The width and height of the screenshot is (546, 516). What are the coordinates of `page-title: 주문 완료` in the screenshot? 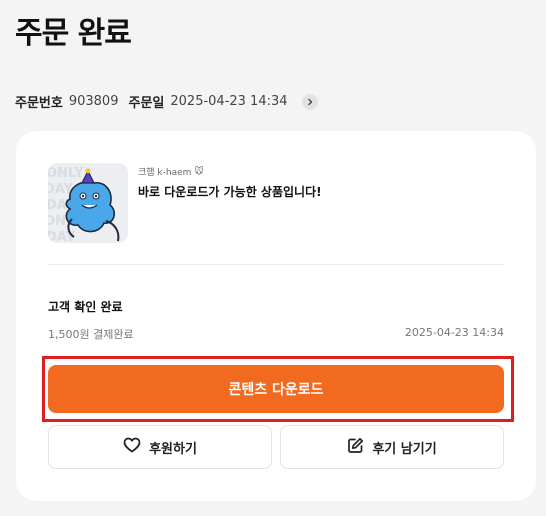 It's located at (73, 33).